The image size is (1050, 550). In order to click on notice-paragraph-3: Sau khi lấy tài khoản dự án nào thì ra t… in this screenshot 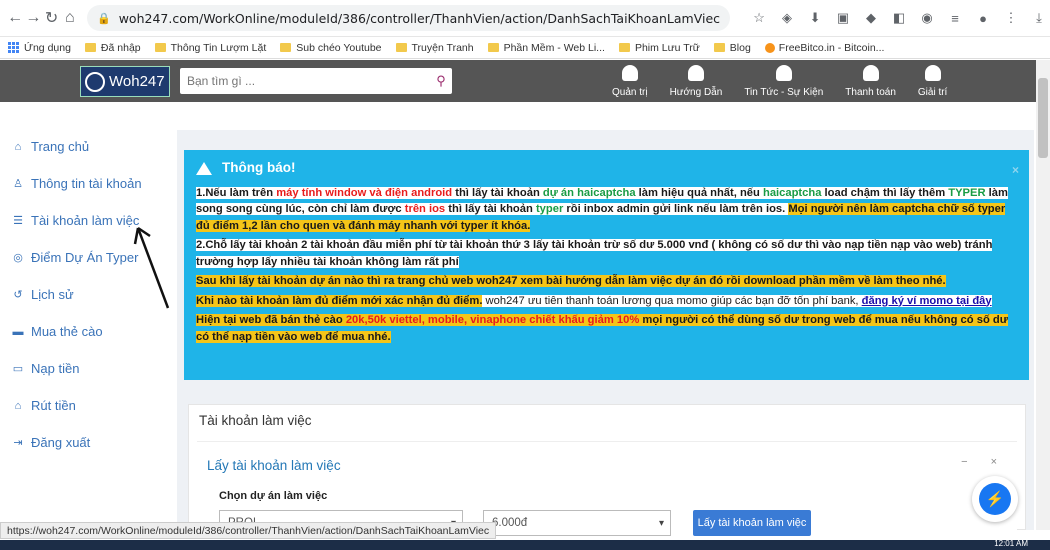, I will do `click(571, 281)`.